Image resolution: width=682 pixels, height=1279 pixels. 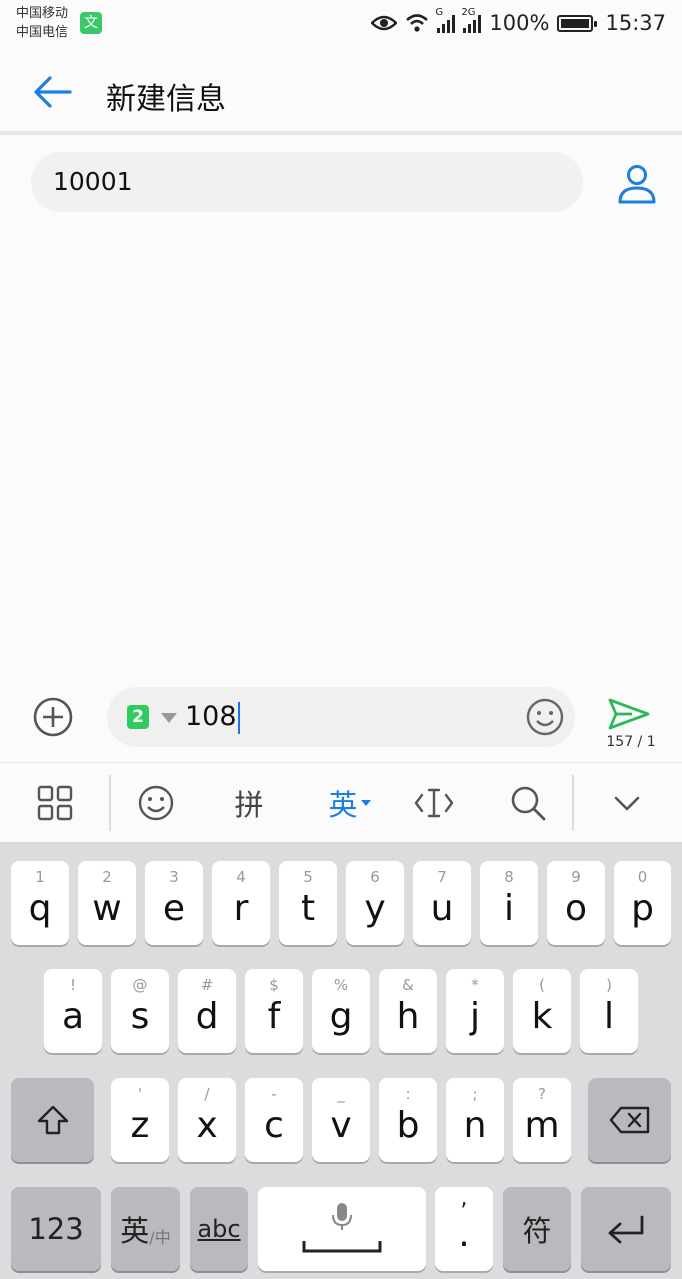 I want to click on text-cursor-icon, so click(x=434, y=803).